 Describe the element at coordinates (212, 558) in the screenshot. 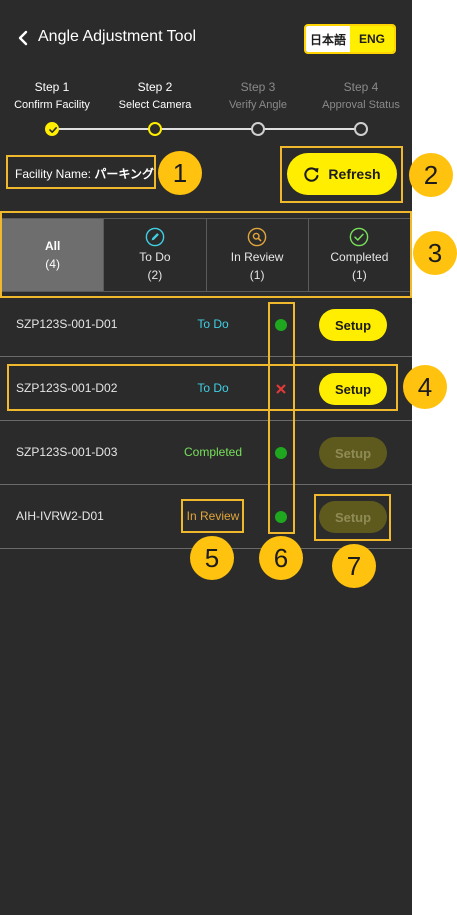

I see `annotation-marker-5: 5` at that location.